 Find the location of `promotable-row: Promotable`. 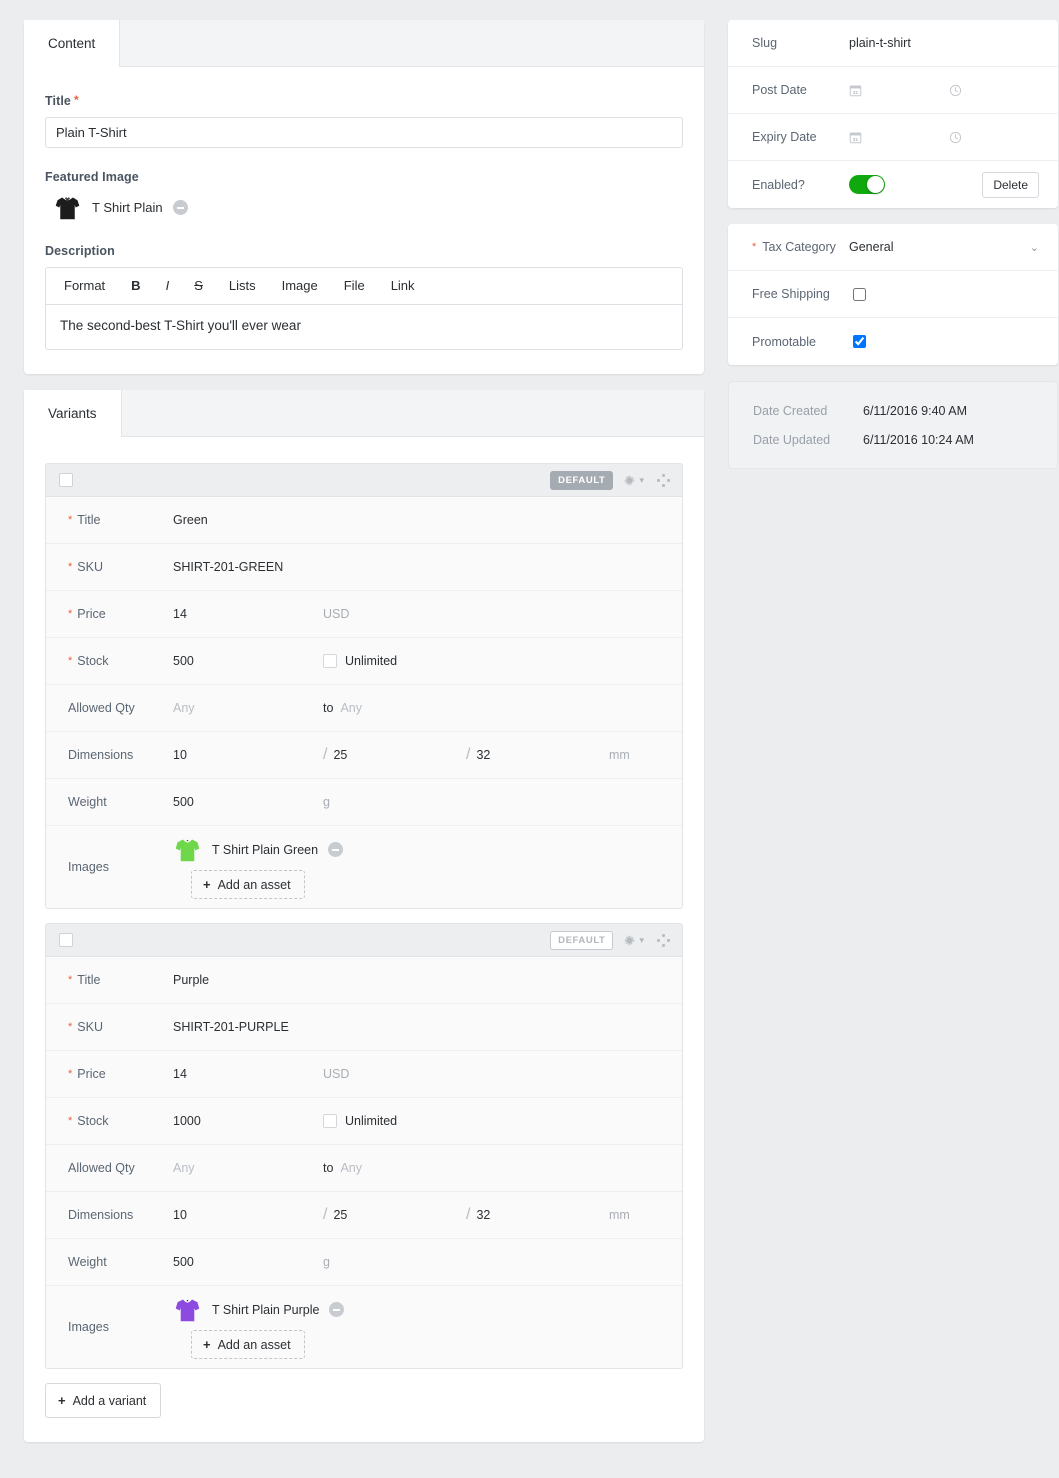

promotable-row: Promotable is located at coordinates (893, 341).